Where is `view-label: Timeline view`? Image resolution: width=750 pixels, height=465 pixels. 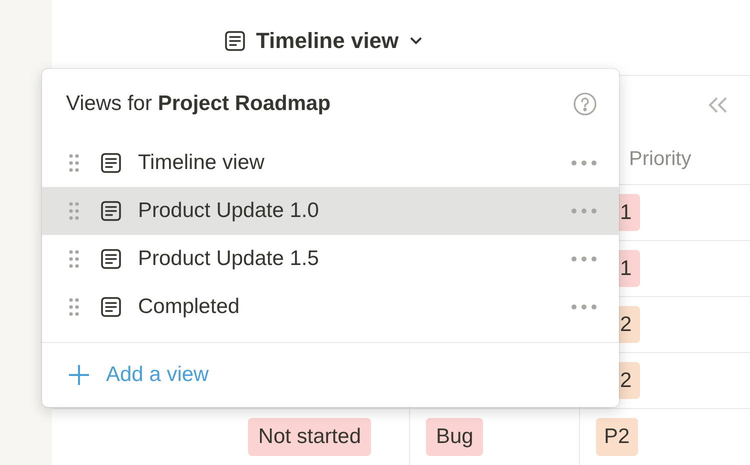 view-label: Timeline view is located at coordinates (202, 163).